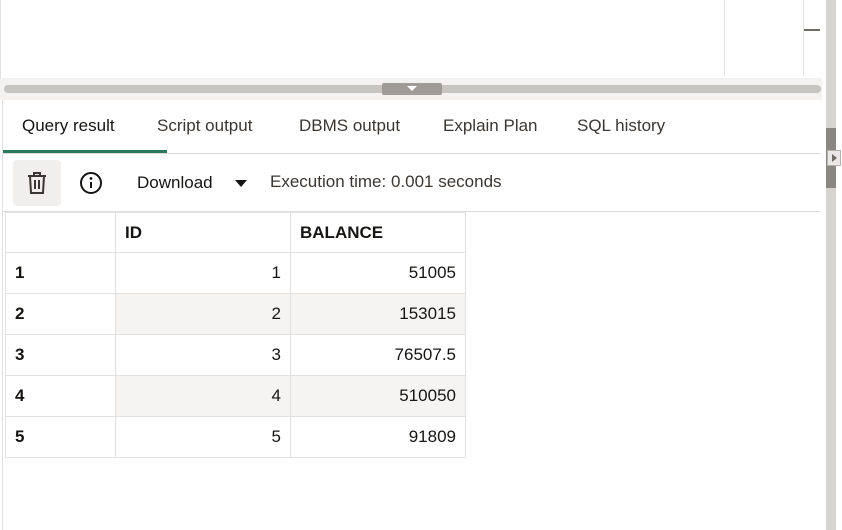 Image resolution: width=842 pixels, height=530 pixels. What do you see at coordinates (68, 135) in the screenshot?
I see `tab-query-result: Query result` at bounding box center [68, 135].